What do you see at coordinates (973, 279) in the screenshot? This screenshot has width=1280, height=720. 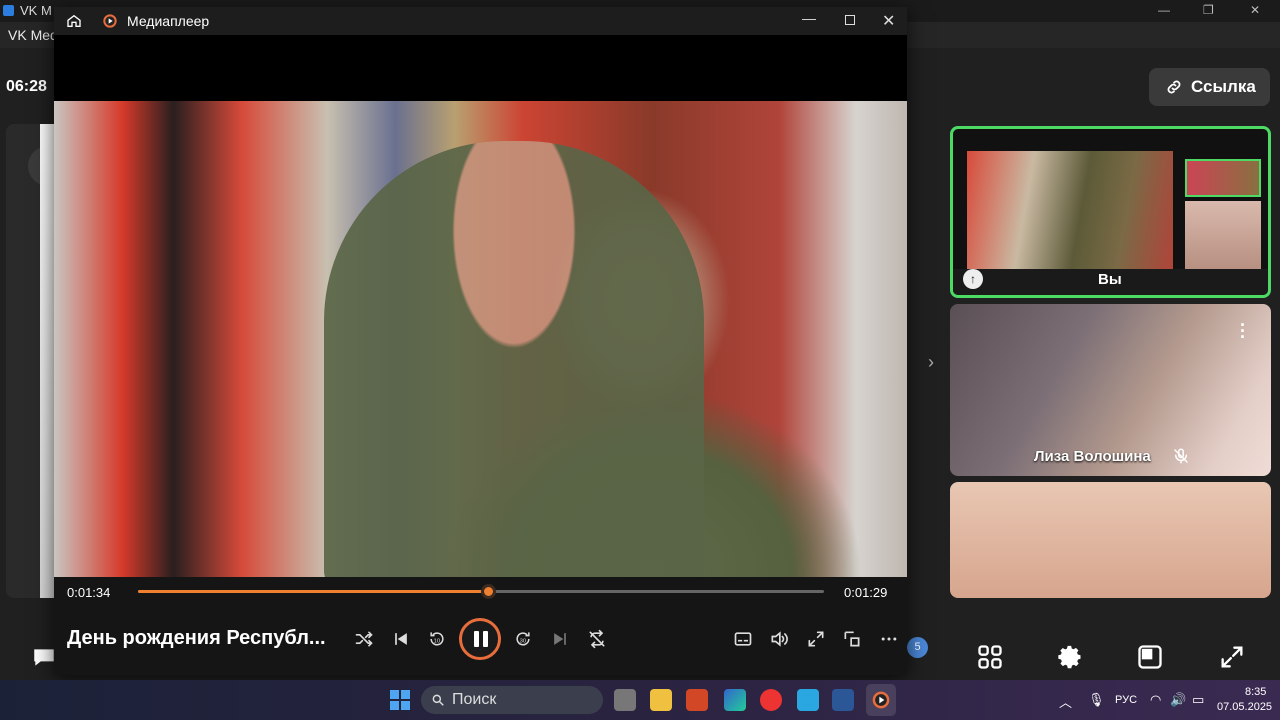 I see `screen-share-icon: ↑` at bounding box center [973, 279].